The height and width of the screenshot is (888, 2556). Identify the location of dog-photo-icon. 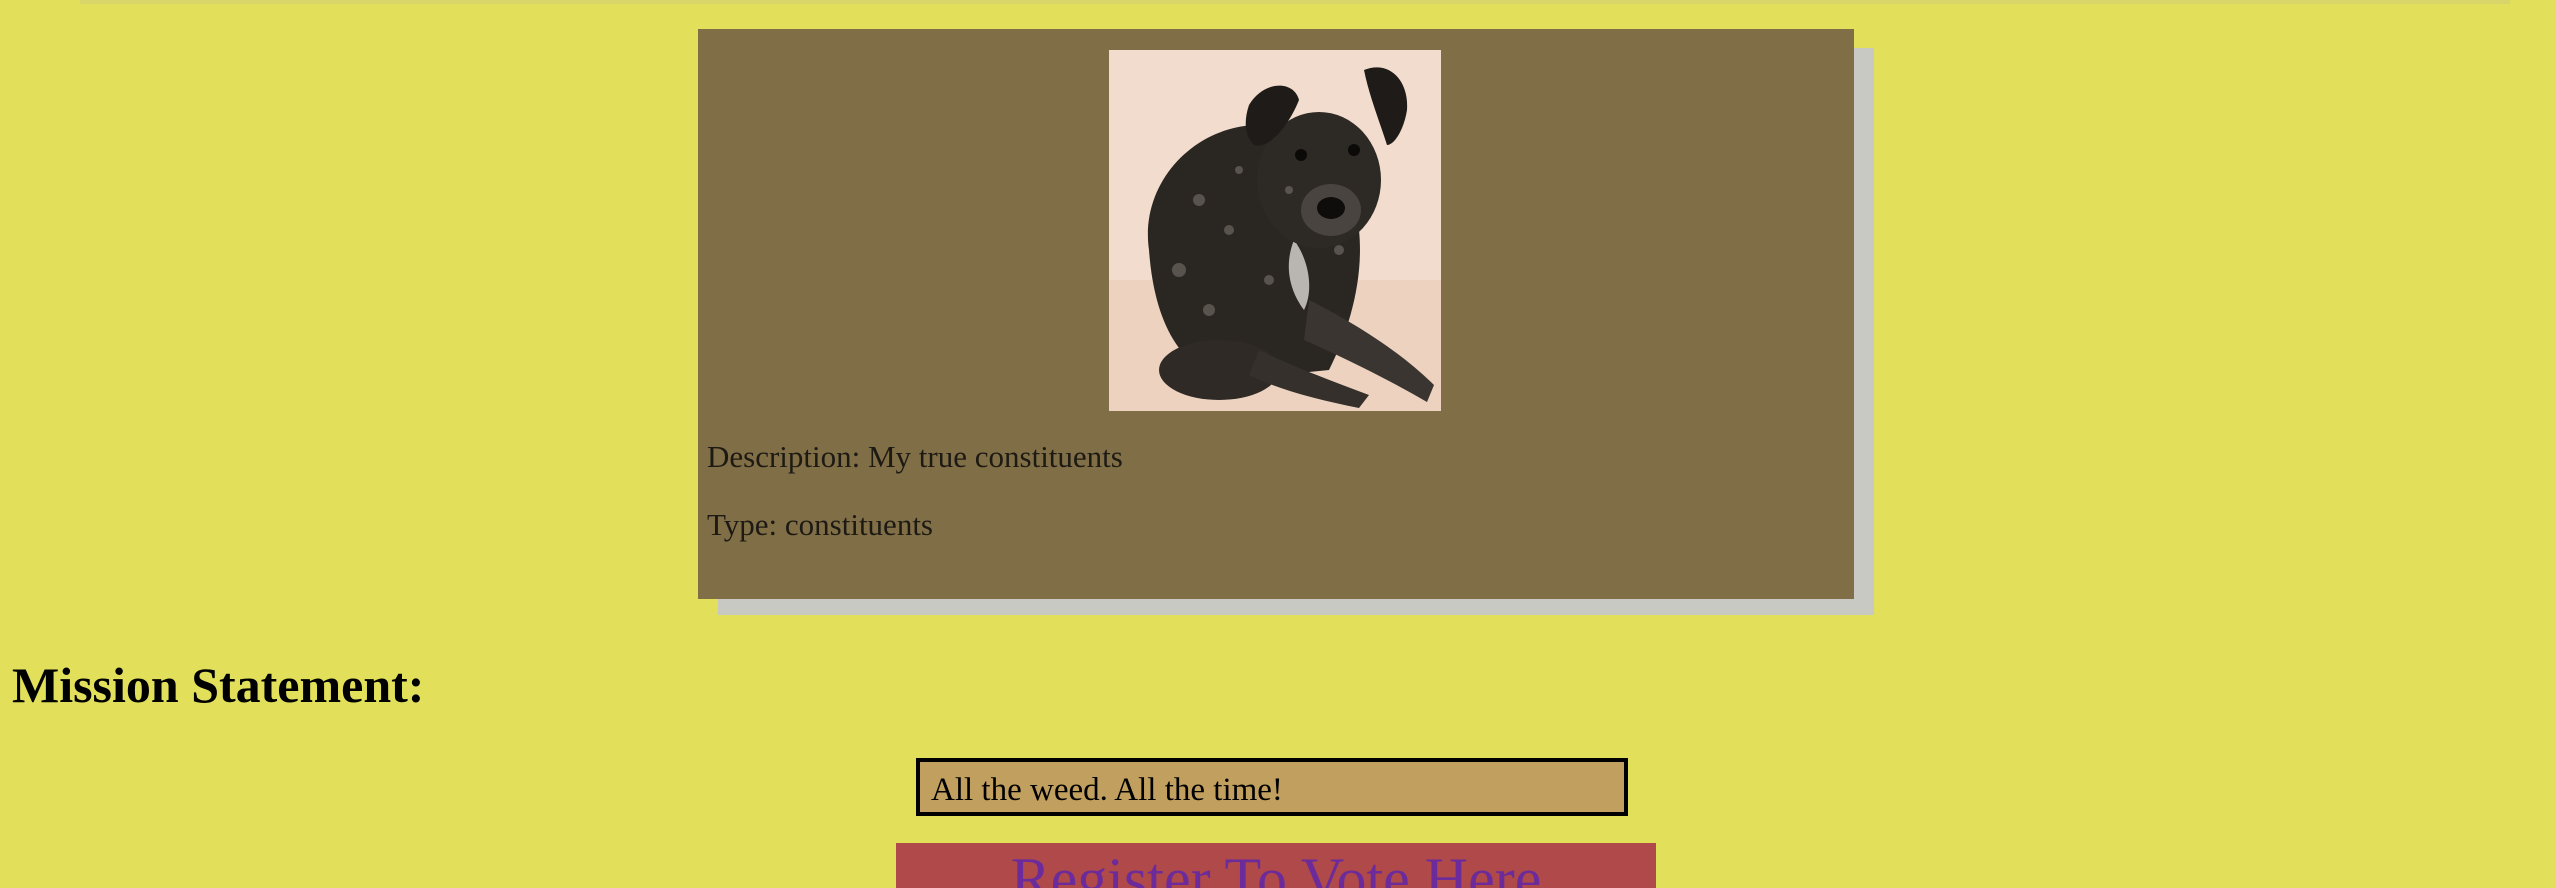
(1275, 230).